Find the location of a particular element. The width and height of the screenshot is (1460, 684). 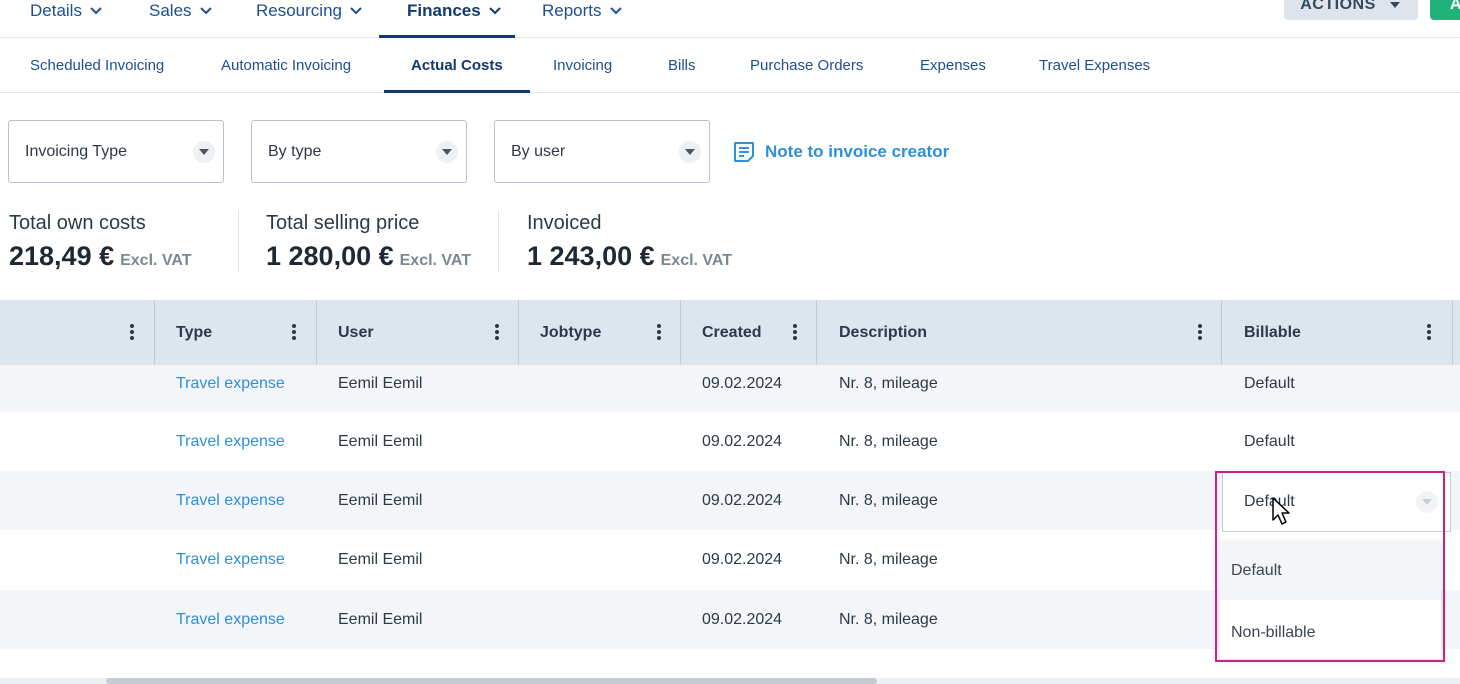

by-type-label: By type is located at coordinates (295, 151).